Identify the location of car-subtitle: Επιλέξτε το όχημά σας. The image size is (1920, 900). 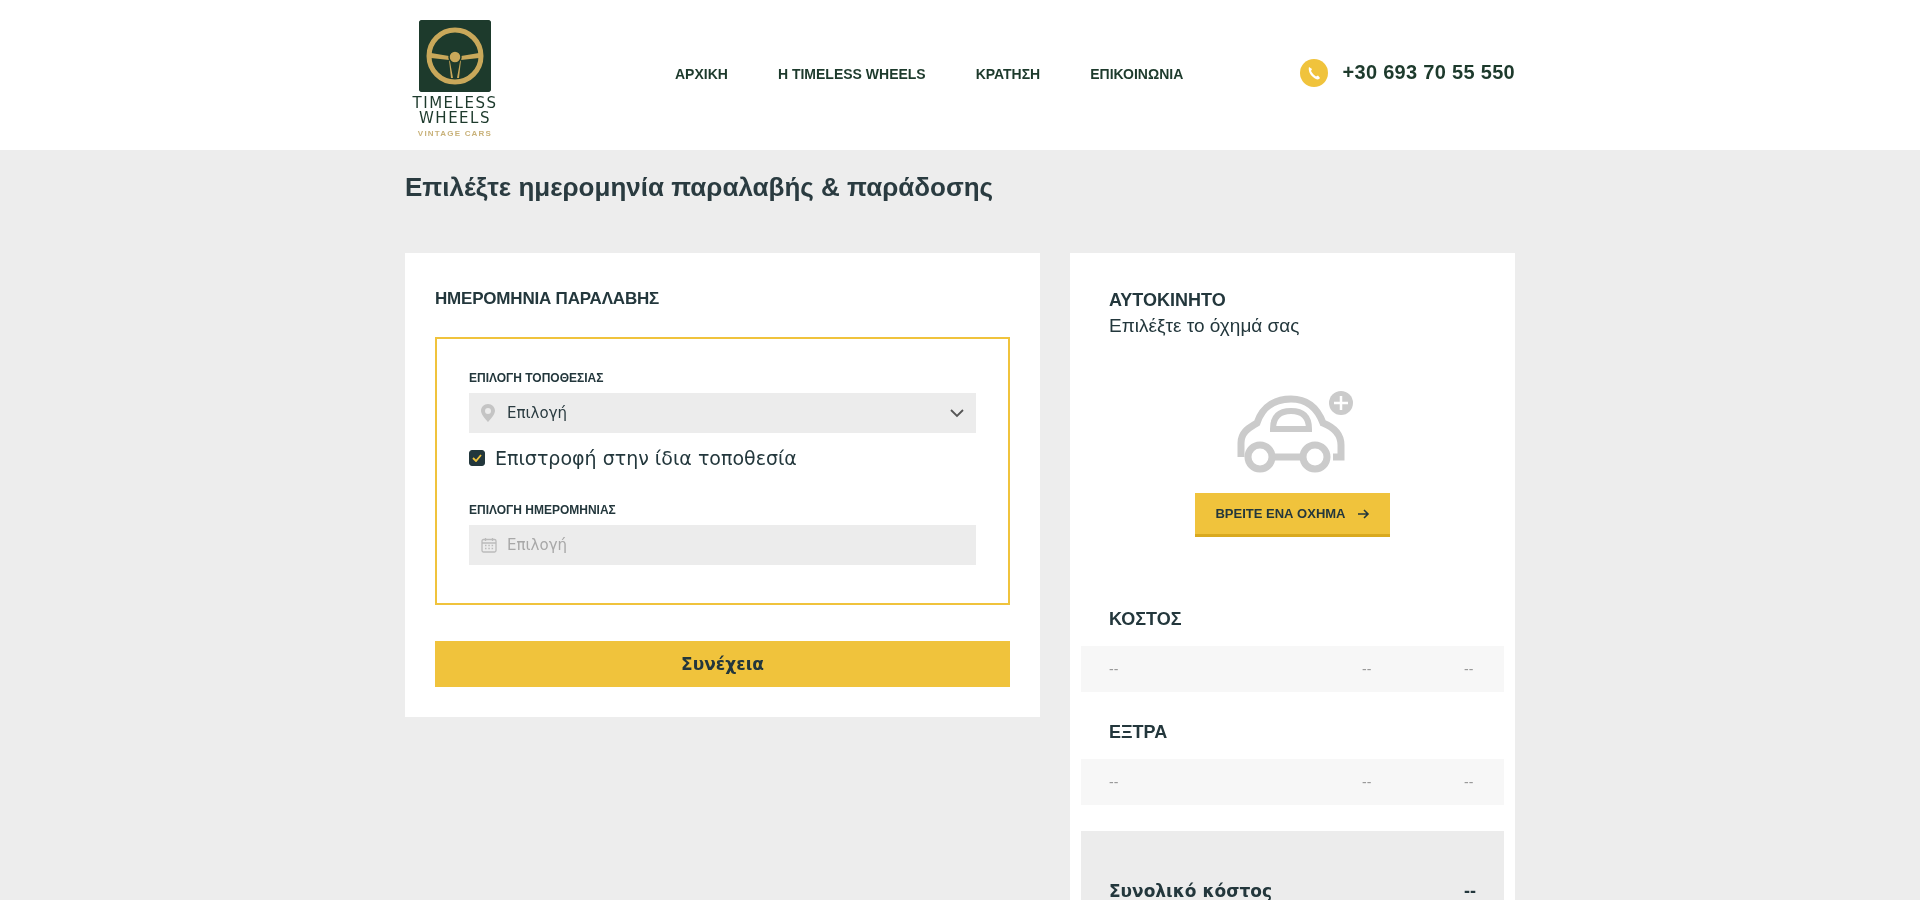
(1205, 326).